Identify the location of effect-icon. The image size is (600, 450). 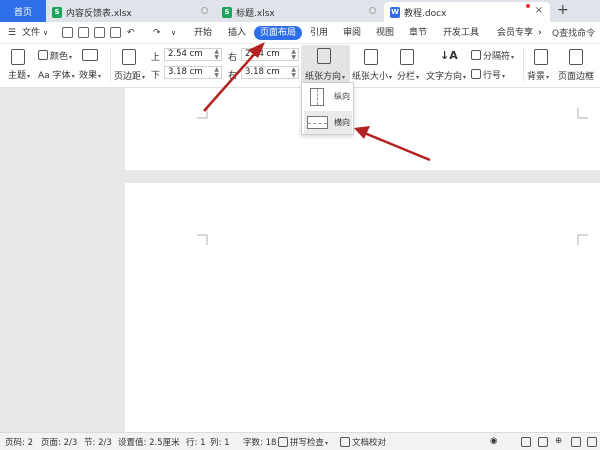
(90, 55).